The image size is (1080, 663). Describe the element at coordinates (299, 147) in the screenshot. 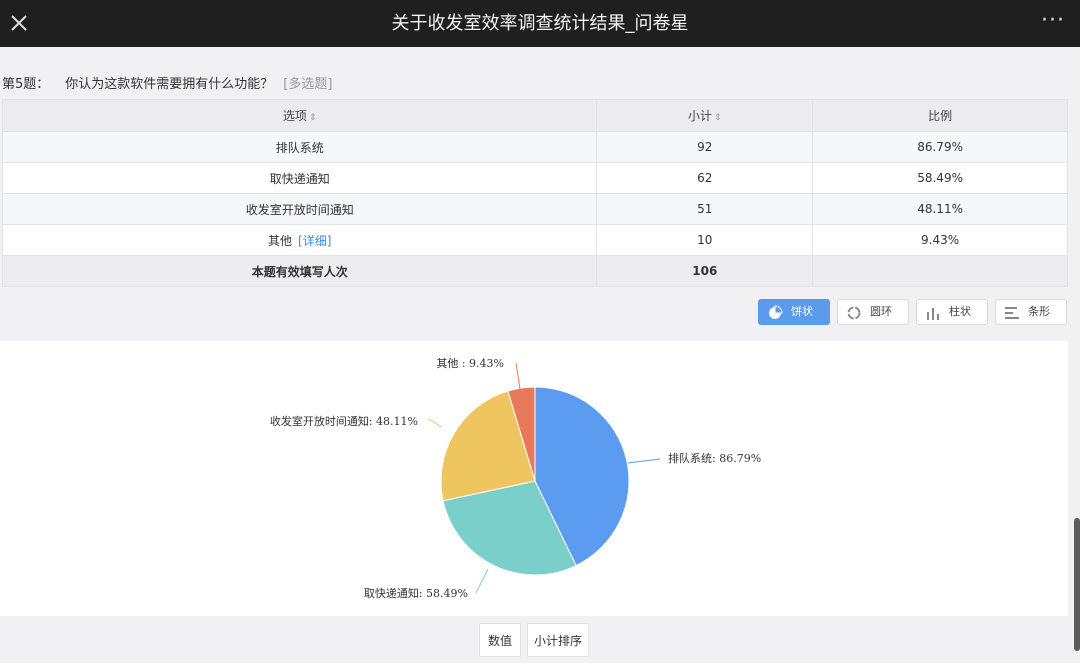

I see `option-cell: 排队系统` at that location.